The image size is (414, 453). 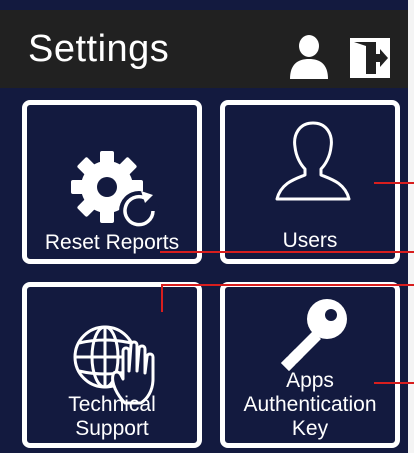 I want to click on apps-authentication-key-line-2: Authentication, so click(x=310, y=404).